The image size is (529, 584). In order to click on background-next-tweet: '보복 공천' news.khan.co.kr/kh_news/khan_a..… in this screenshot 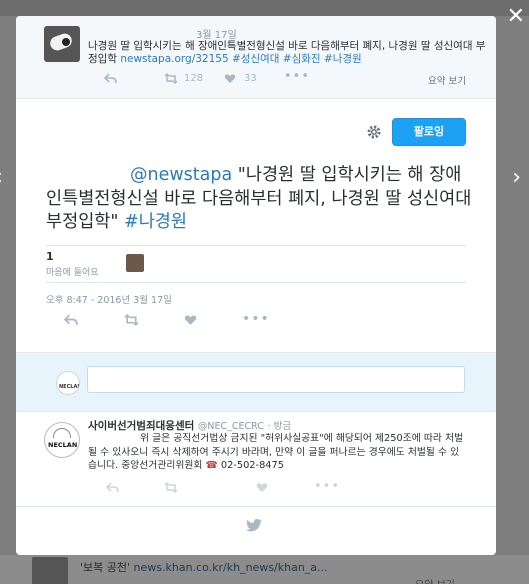, I will do `click(264, 569)`.